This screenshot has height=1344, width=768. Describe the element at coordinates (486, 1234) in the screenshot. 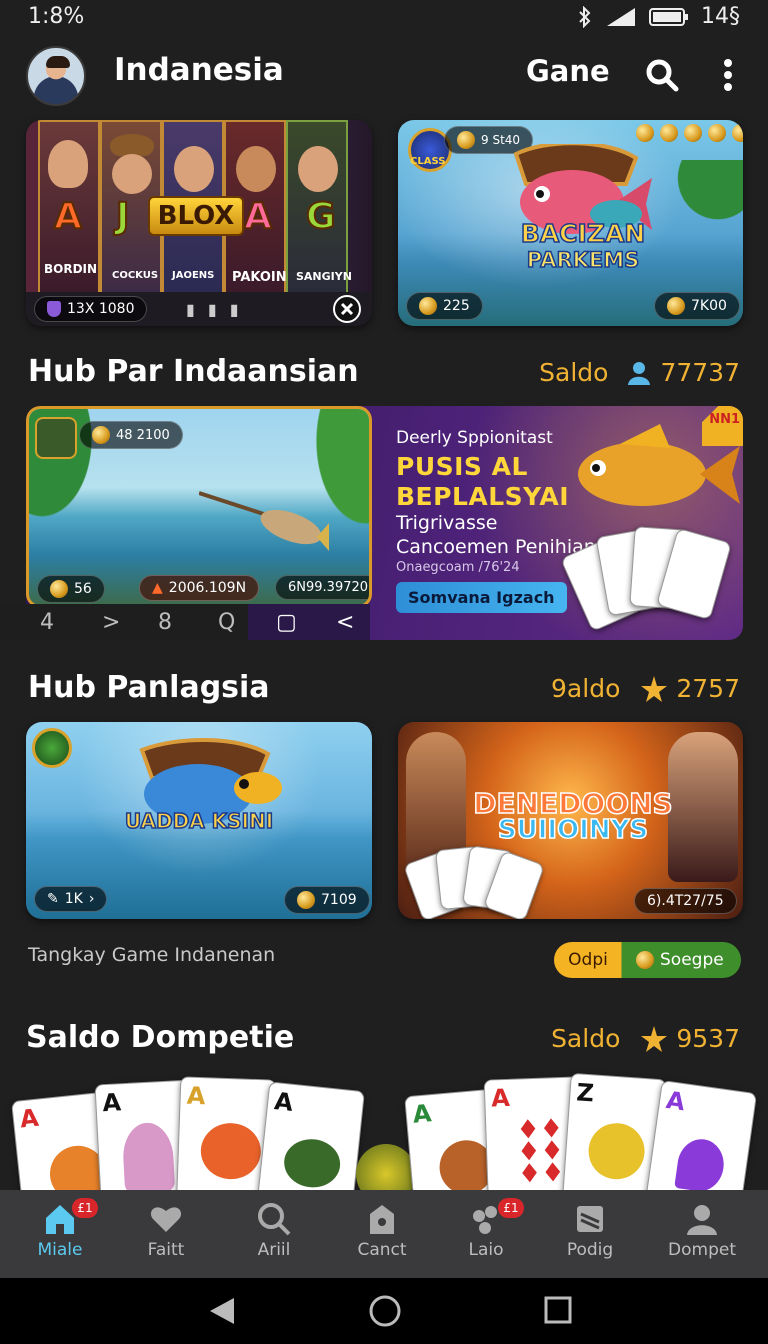

I see `nav-item-group: £1 Laio` at that location.